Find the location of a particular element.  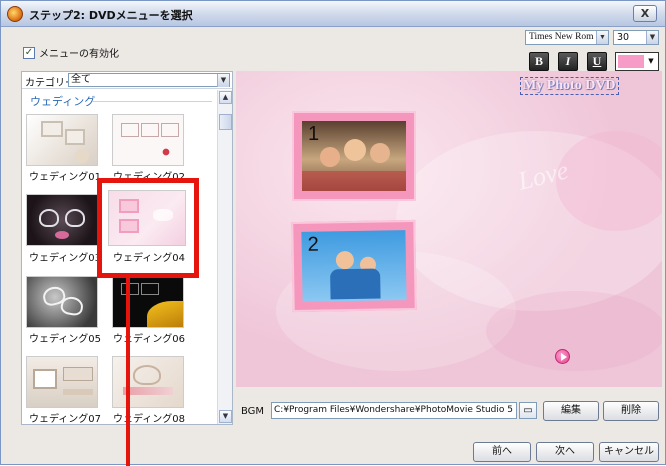

font-size-select: 30 ▼ is located at coordinates (636, 37).